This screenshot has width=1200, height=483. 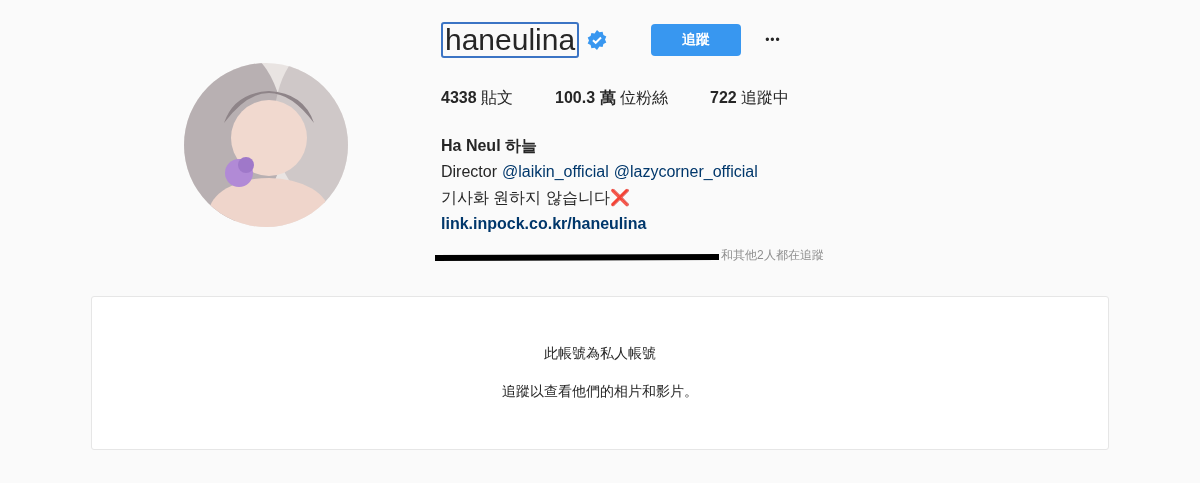 What do you see at coordinates (510, 40) in the screenshot?
I see `username: haneulina` at bounding box center [510, 40].